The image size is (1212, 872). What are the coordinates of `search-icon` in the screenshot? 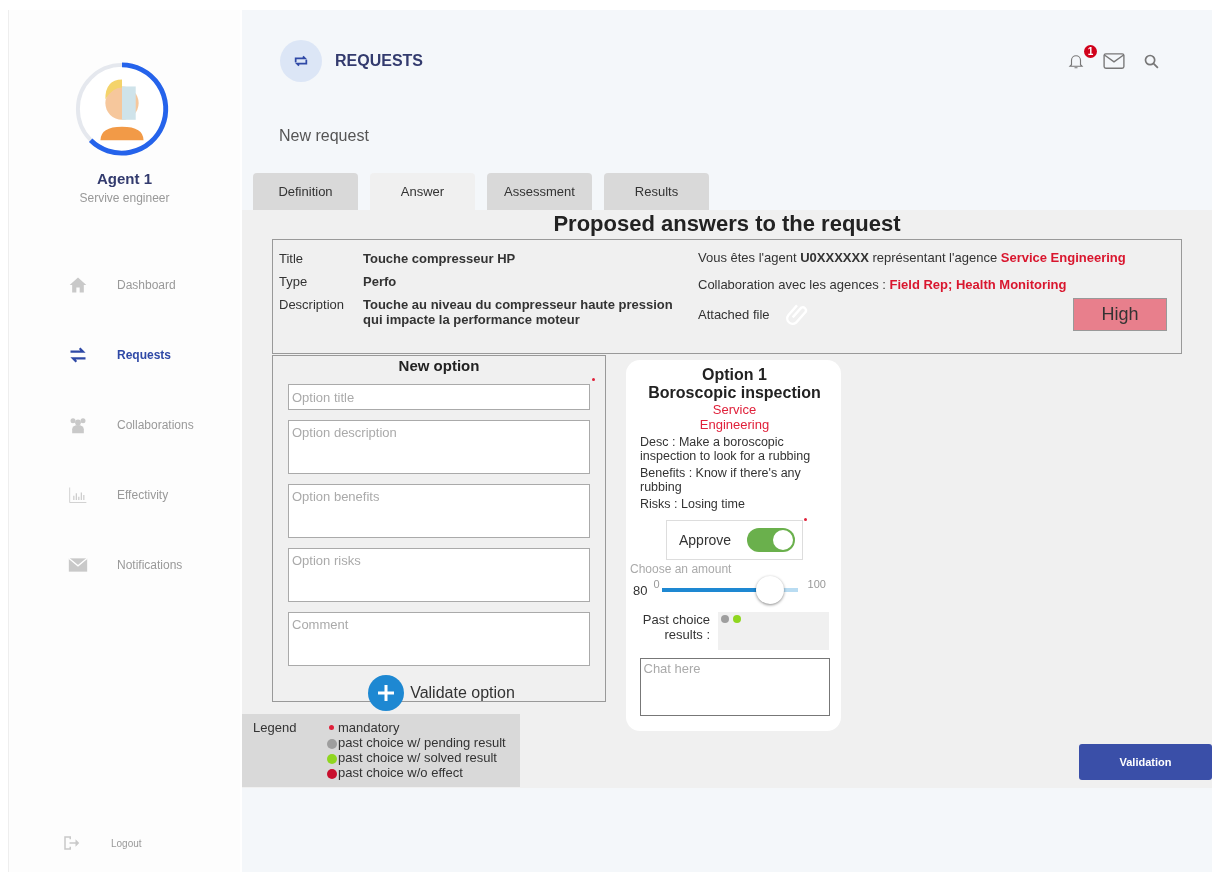 It's located at (1151, 61).